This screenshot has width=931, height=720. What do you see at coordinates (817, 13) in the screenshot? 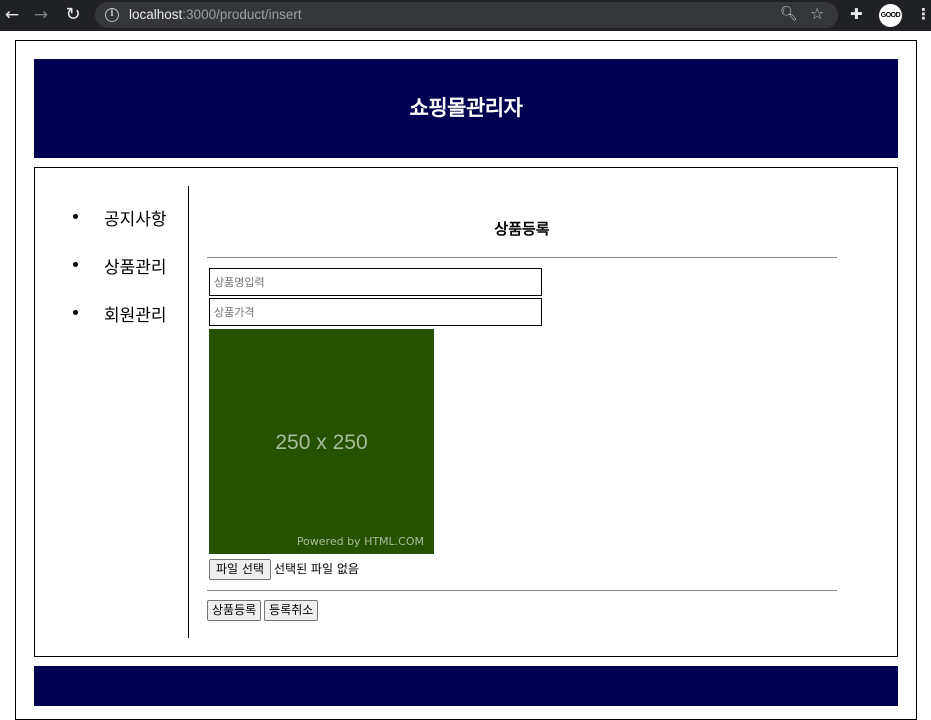
I see `bookmark-star-icon: ☆` at bounding box center [817, 13].